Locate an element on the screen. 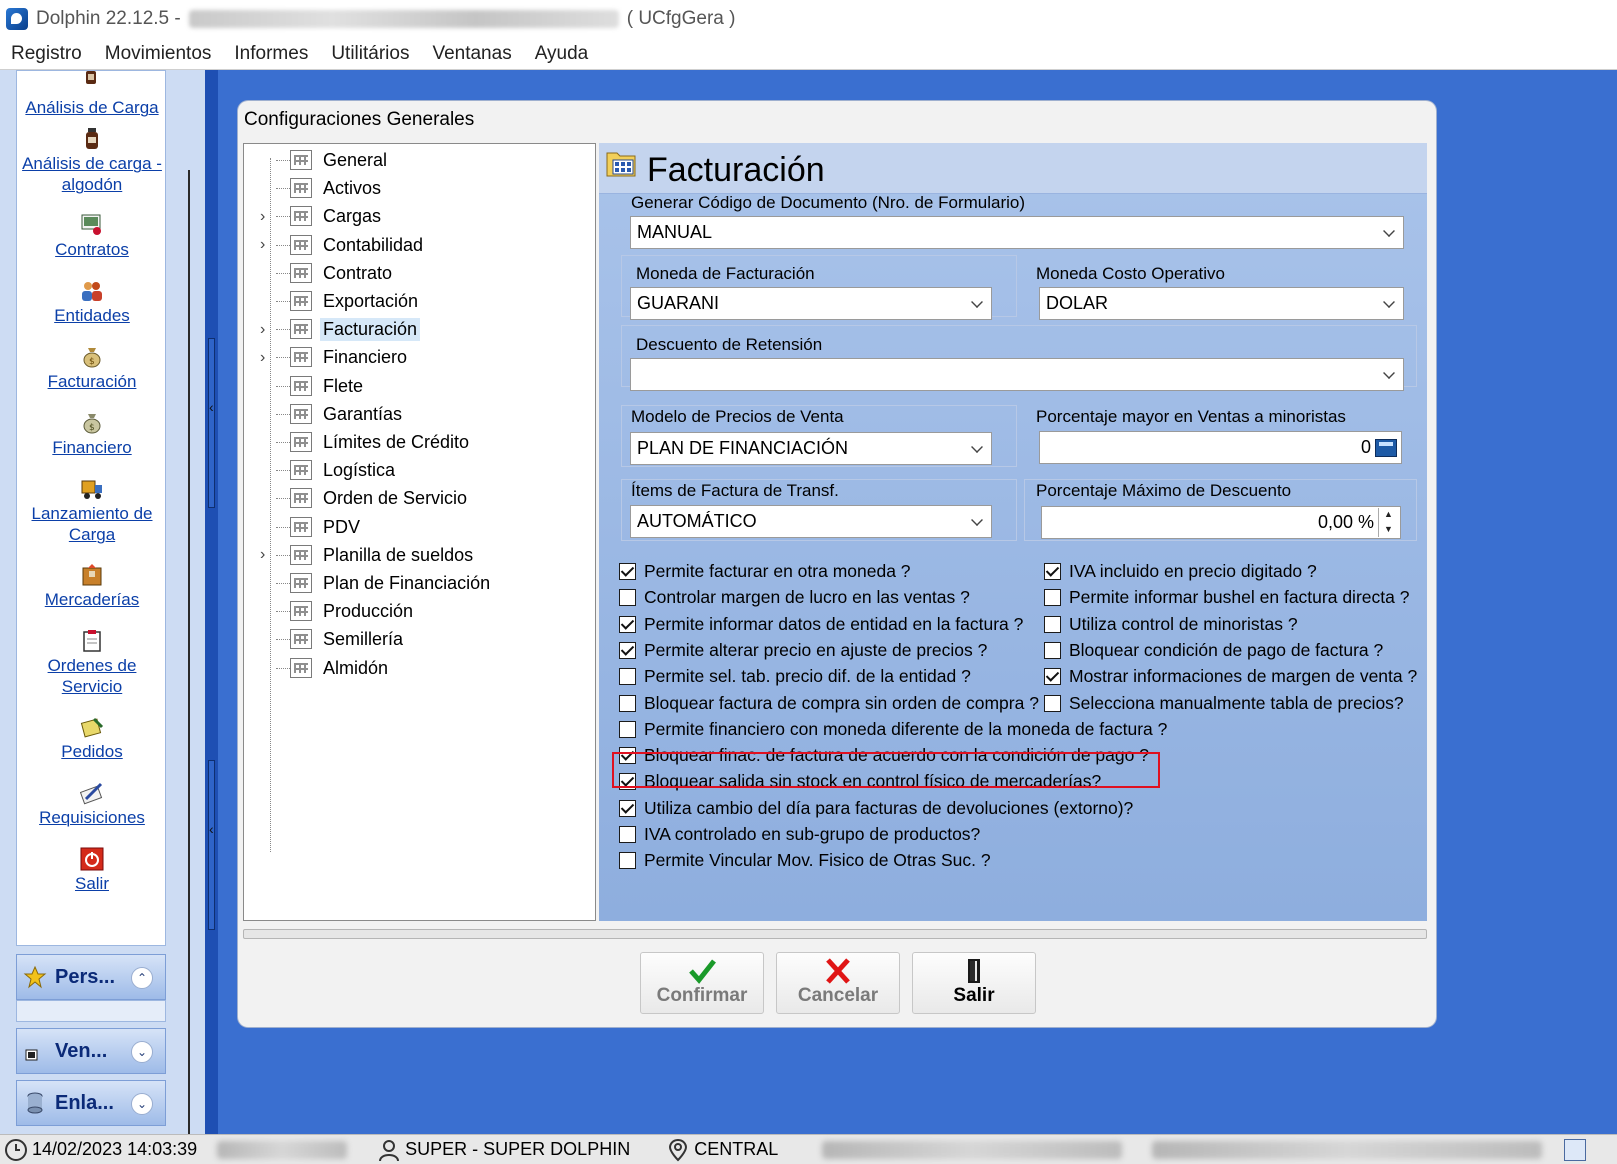 The width and height of the screenshot is (1617, 1164). spin-up-icon: ▲ is located at coordinates (1388, 515).